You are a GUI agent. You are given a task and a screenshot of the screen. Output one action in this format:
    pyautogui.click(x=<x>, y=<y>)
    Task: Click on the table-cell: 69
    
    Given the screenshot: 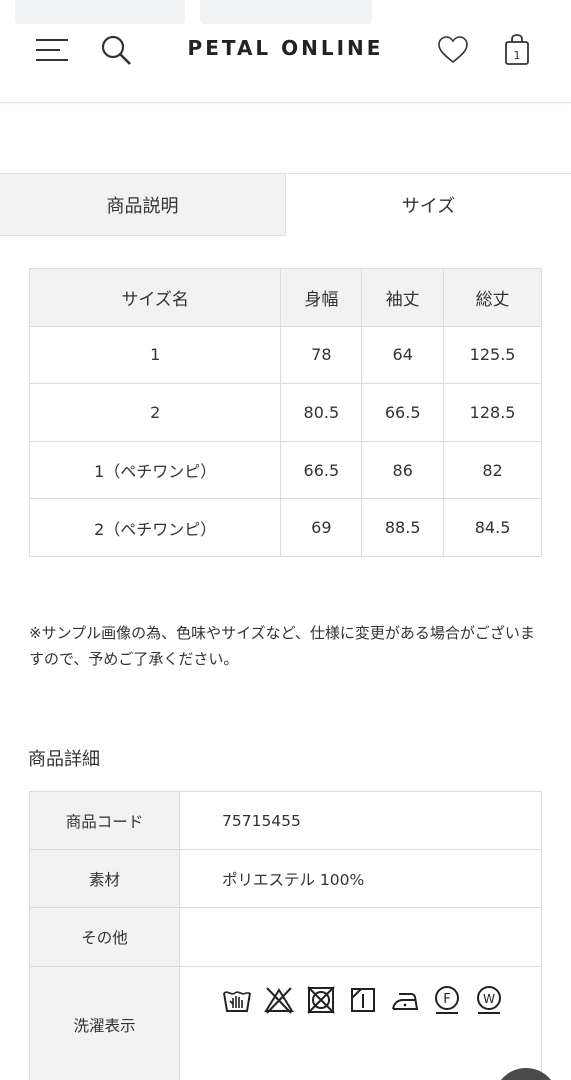 What is the action you would take?
    pyautogui.click(x=321, y=527)
    